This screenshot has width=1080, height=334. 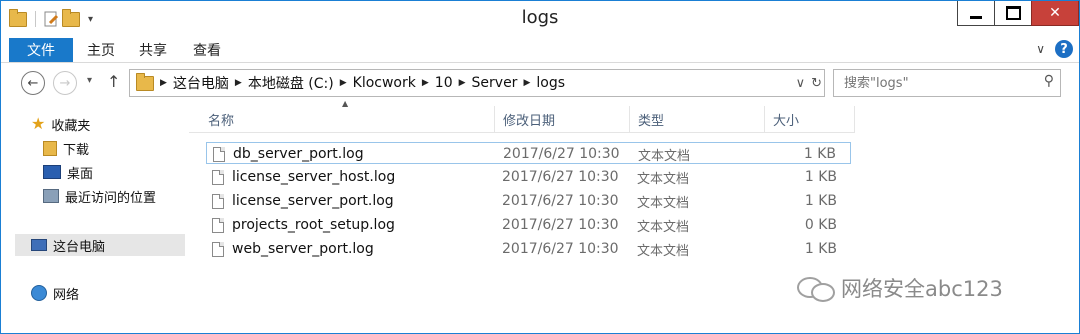 I want to click on title-bar: ▾ logs ✕, so click(x=540, y=19).